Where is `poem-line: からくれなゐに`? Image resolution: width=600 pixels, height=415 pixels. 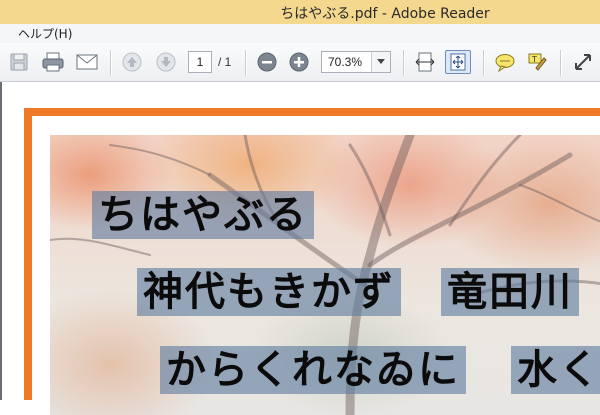
poem-line: からくれなゐに is located at coordinates (313, 370).